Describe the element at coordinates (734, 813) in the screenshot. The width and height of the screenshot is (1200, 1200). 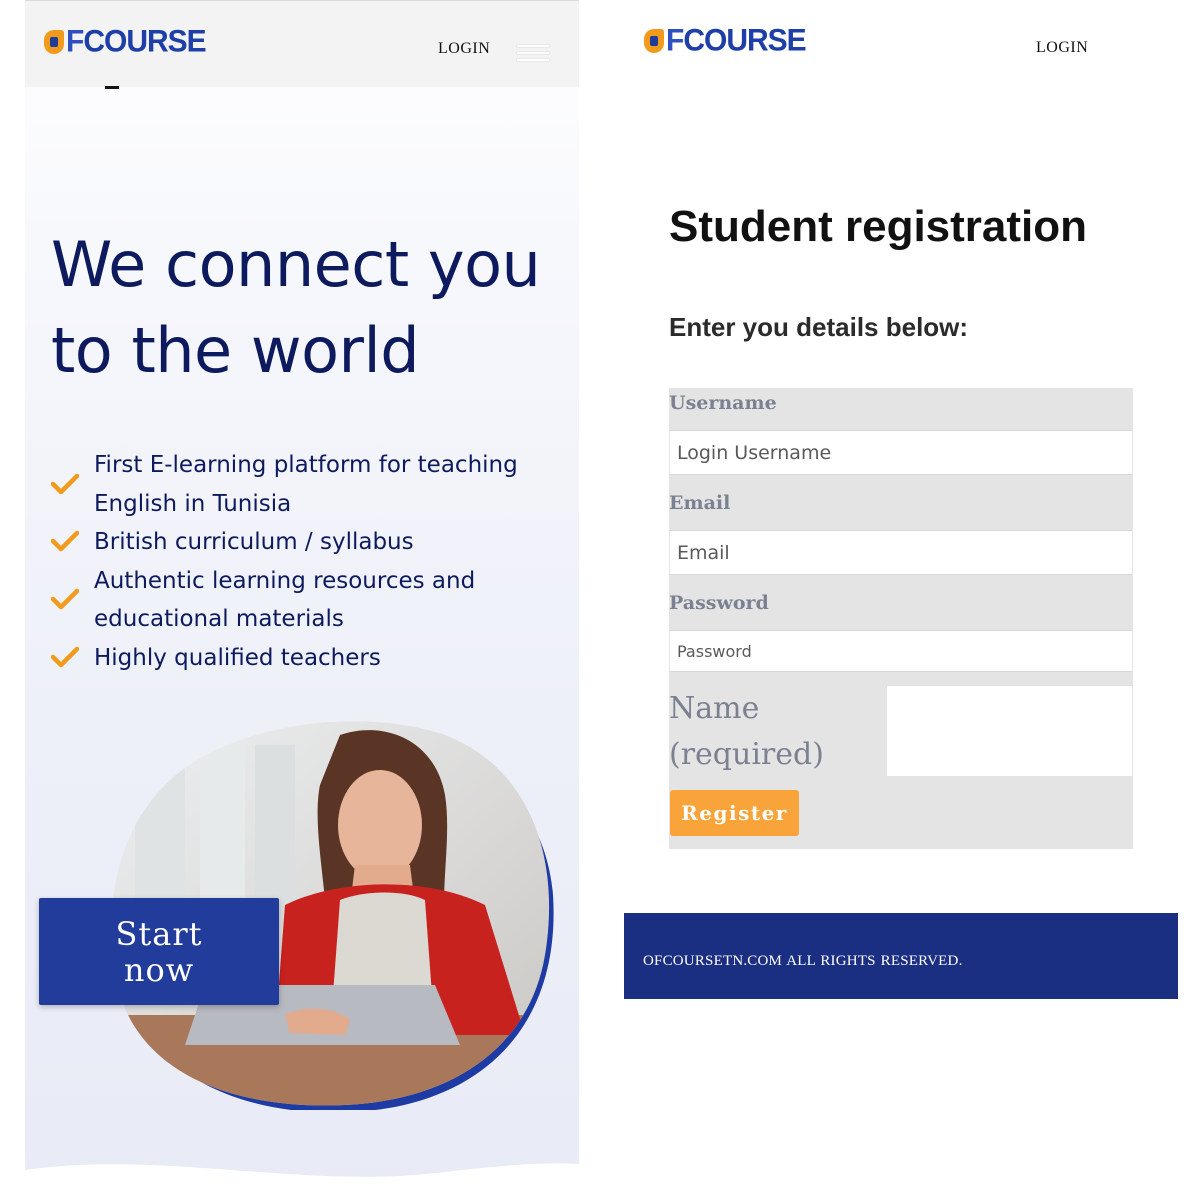
I see `register-button: Register` at that location.